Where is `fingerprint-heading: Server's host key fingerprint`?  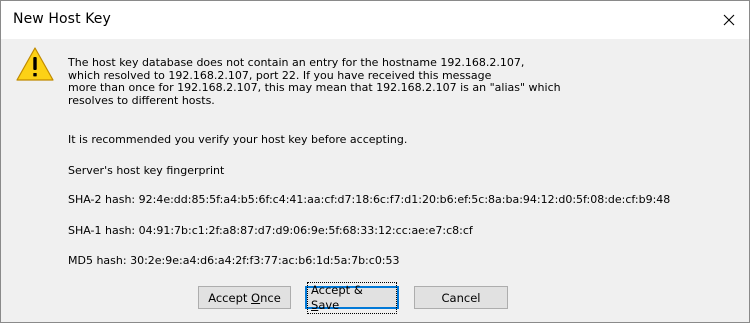 fingerprint-heading: Server's host key fingerprint is located at coordinates (146, 170).